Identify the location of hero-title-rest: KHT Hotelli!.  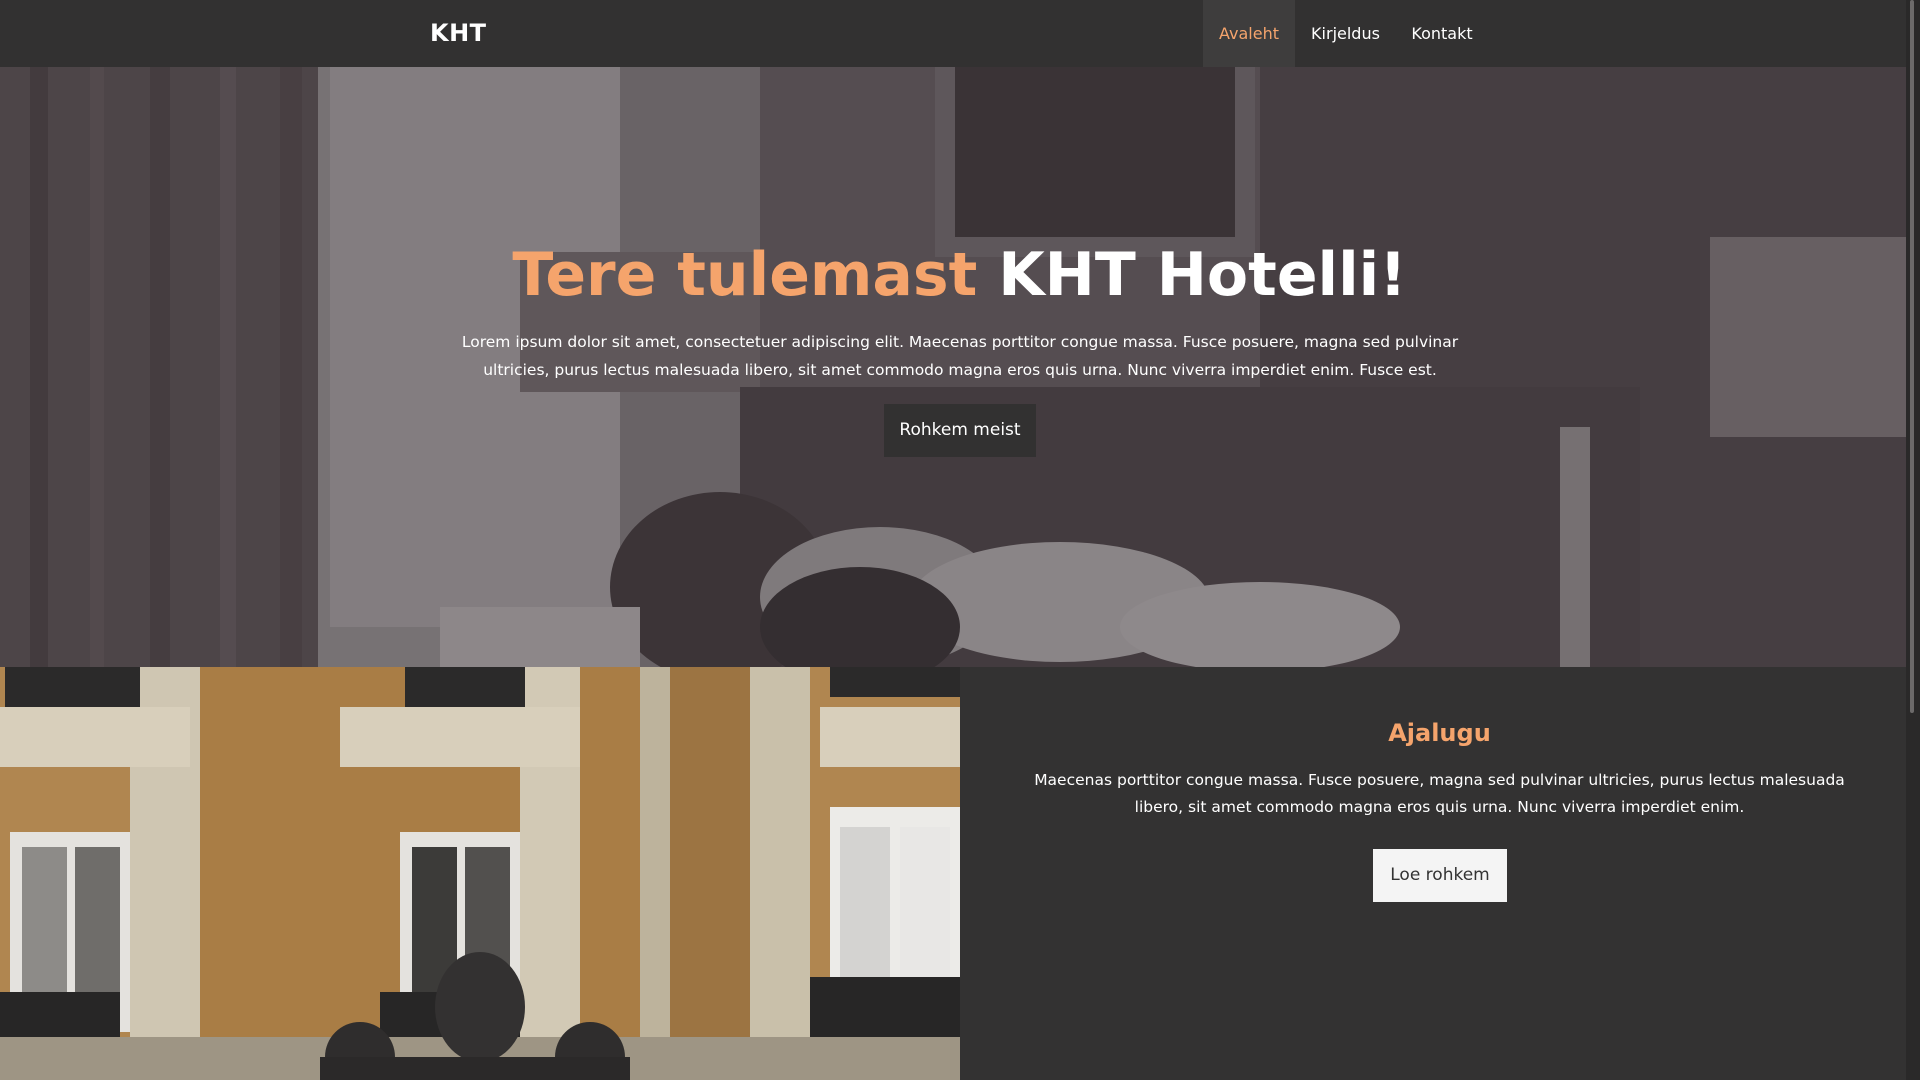
(1202, 275).